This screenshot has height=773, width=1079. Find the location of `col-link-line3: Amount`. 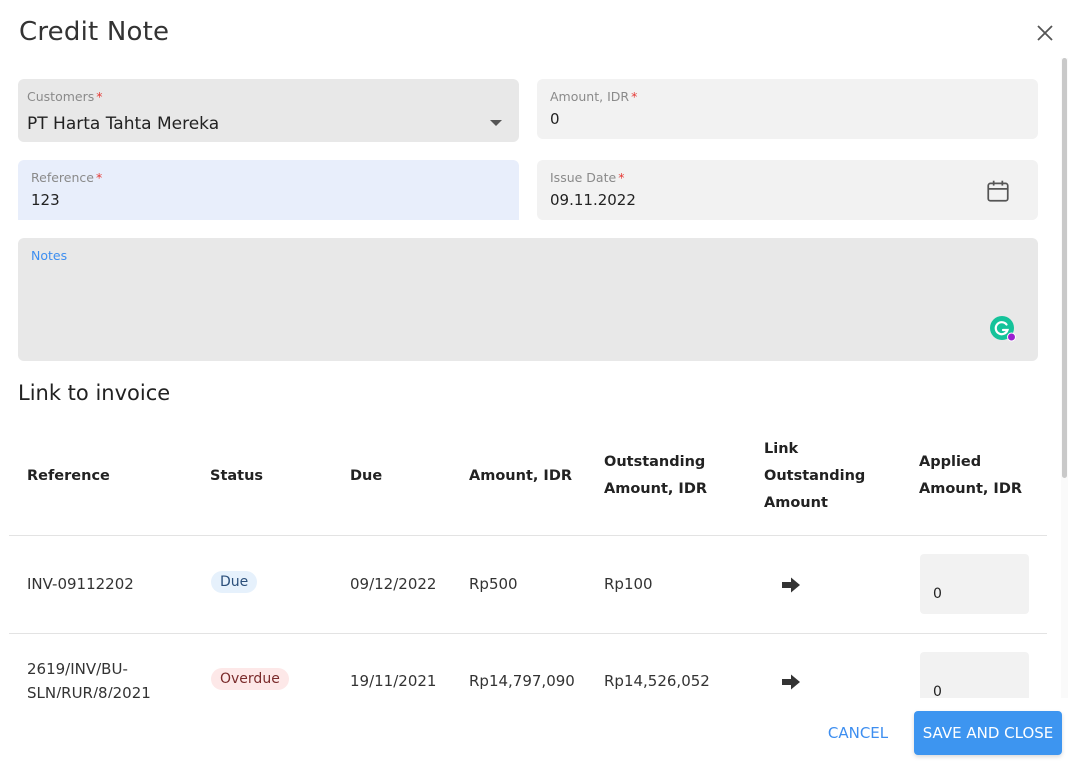

col-link-line3: Amount is located at coordinates (796, 503).